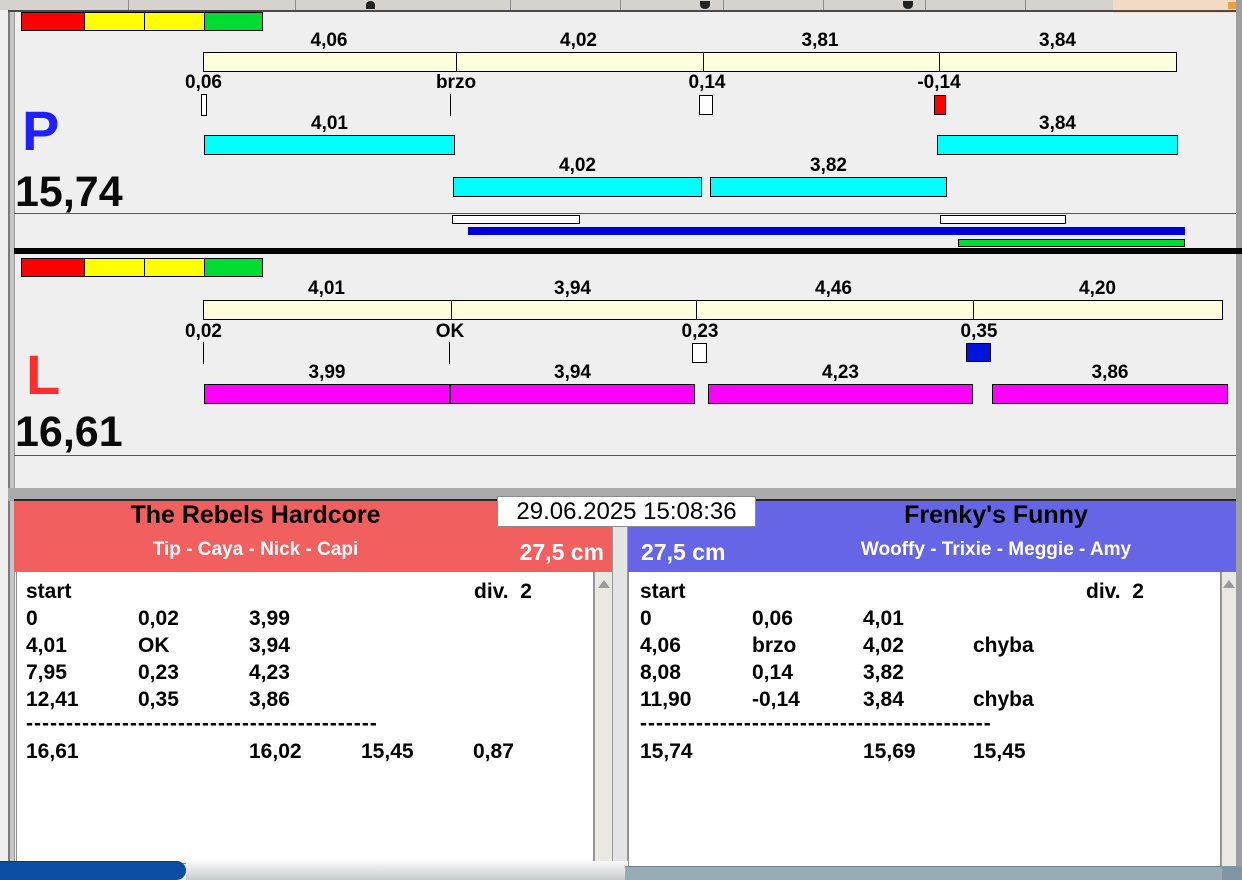  I want to click on table-cell: 8,08, so click(660, 672).